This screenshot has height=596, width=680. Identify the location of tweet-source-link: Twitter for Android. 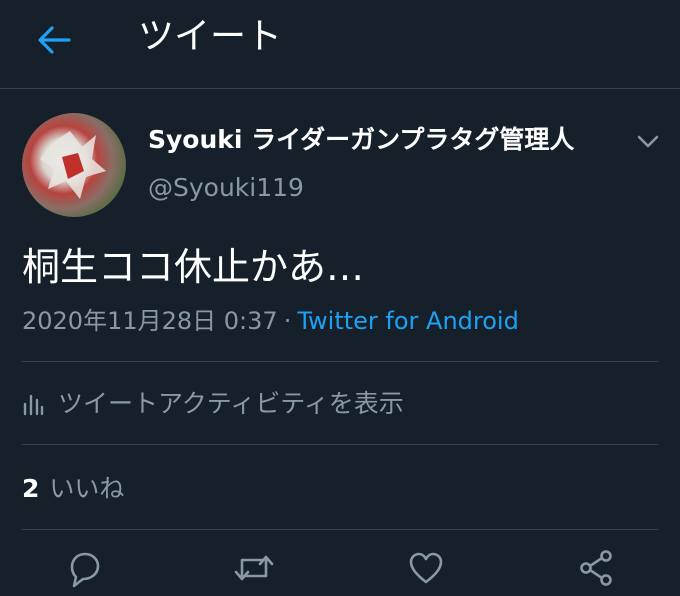
(407, 321).